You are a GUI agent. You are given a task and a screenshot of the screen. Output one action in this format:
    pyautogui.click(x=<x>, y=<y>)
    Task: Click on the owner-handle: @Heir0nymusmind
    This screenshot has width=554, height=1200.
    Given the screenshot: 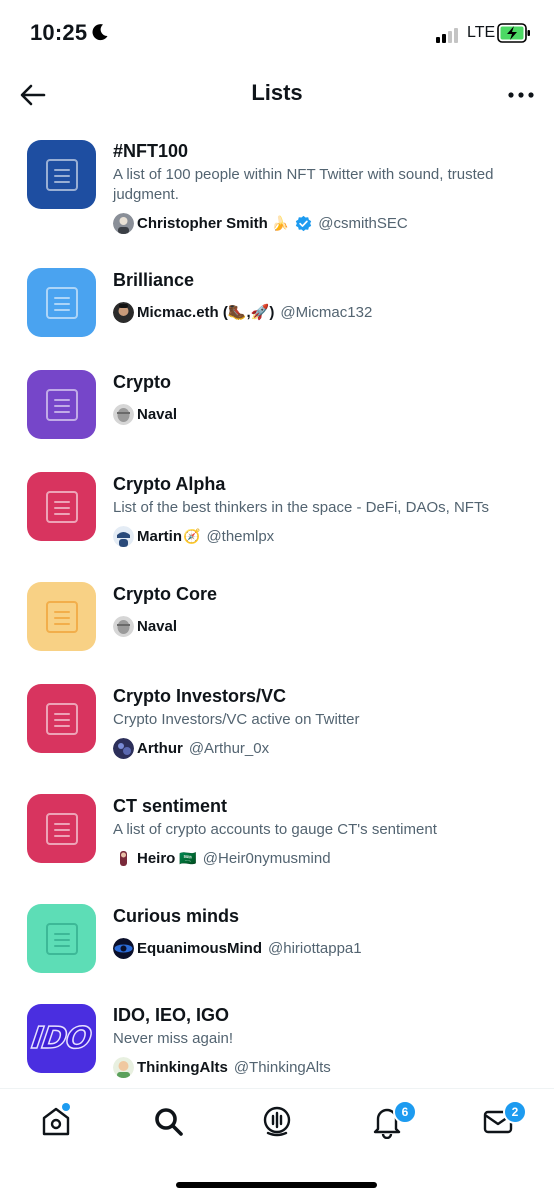 What is the action you would take?
    pyautogui.click(x=266, y=858)
    